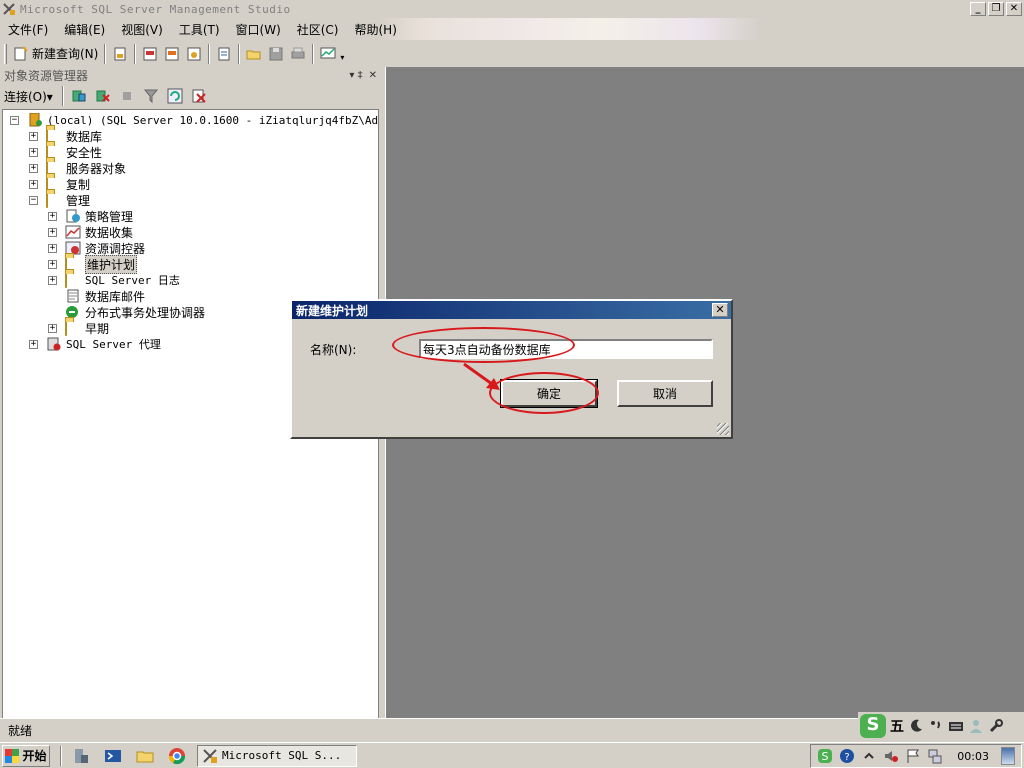 The width and height of the screenshot is (1024, 768). What do you see at coordinates (976, 726) in the screenshot?
I see `user-icon` at bounding box center [976, 726].